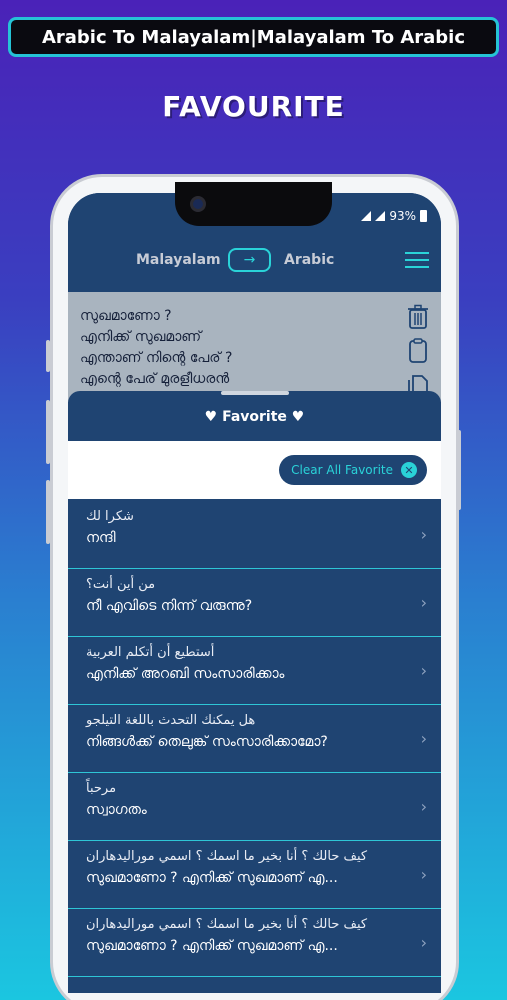 The width and height of the screenshot is (507, 1000). What do you see at coordinates (110, 516) in the screenshot?
I see `arabic-text: شكرا لك` at bounding box center [110, 516].